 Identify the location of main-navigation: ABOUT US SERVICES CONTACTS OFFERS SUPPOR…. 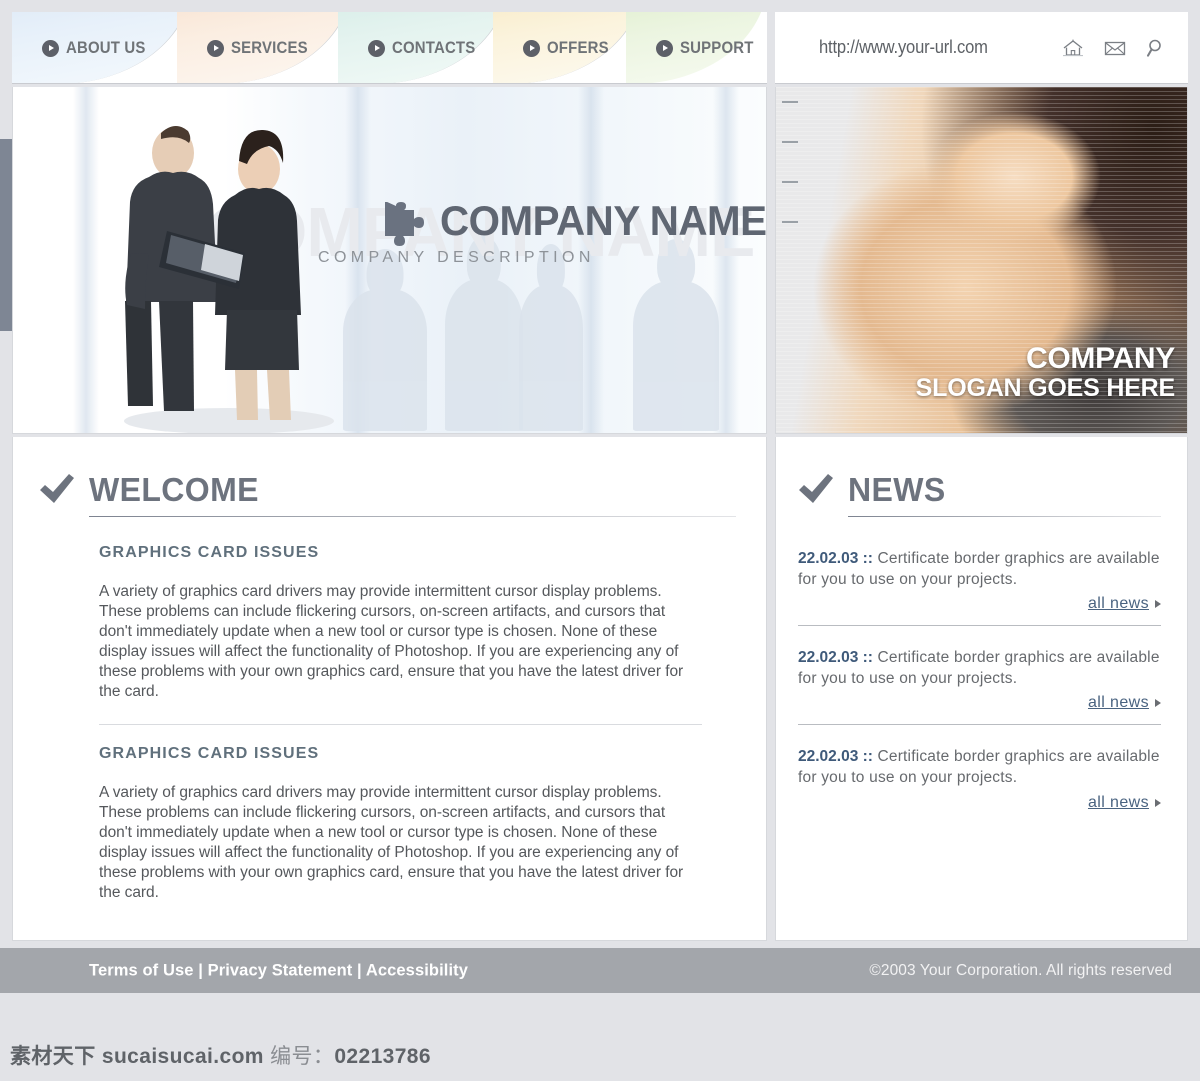
(389, 48).